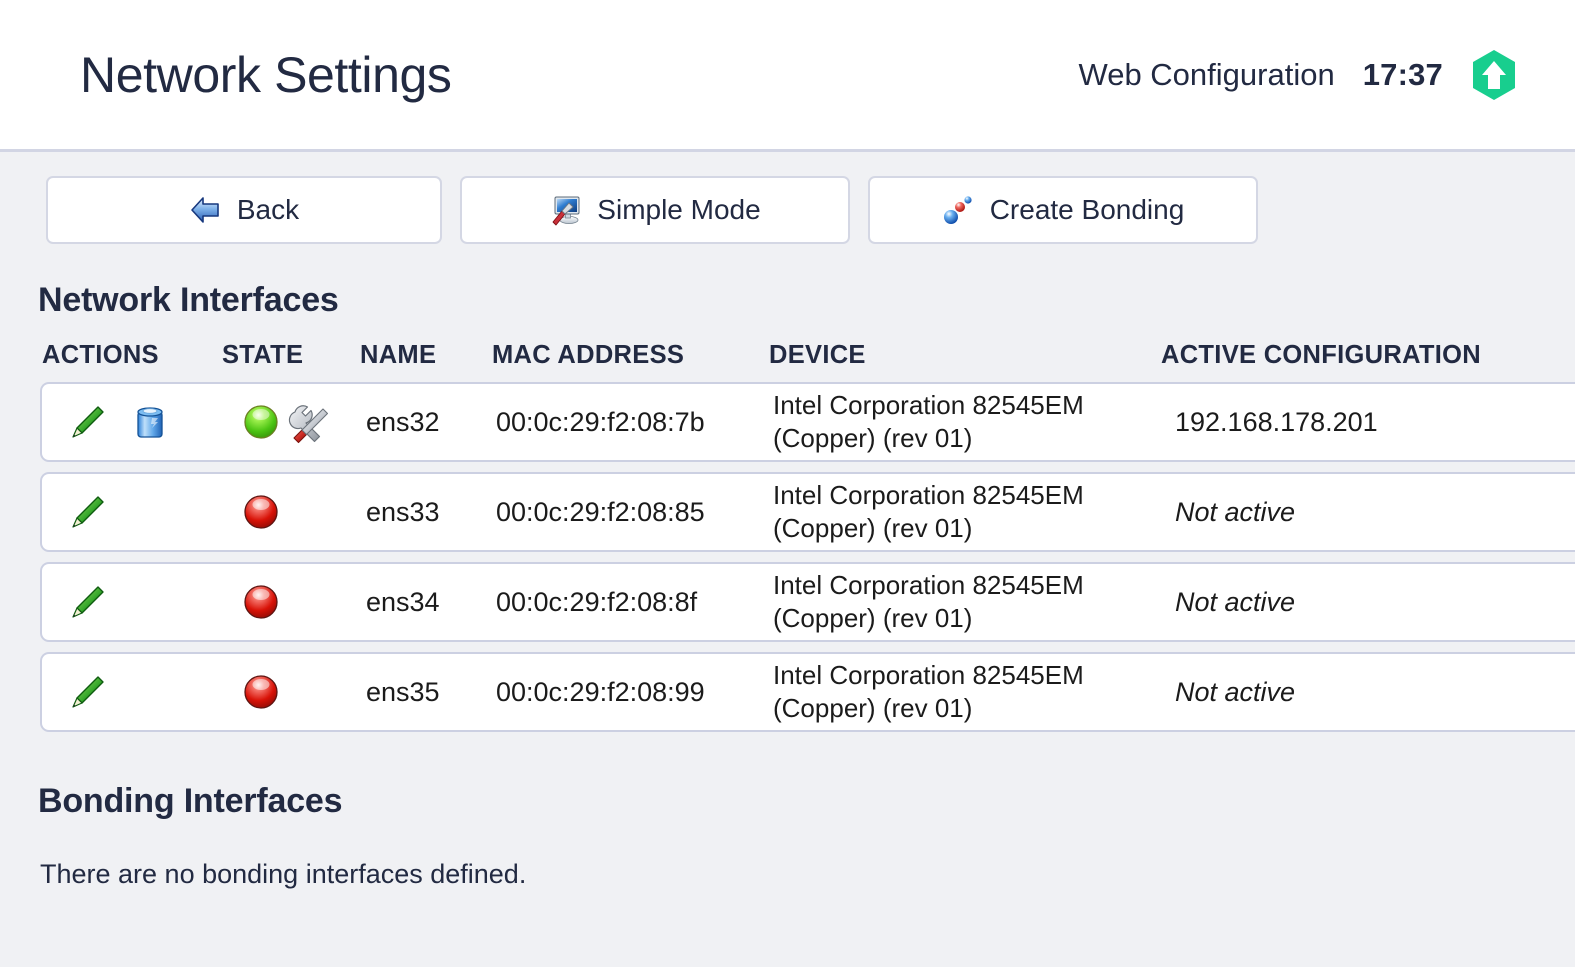 Image resolution: width=1575 pixels, height=967 pixels. I want to click on interface-active-configuration: 192.168.178.201, so click(1276, 421).